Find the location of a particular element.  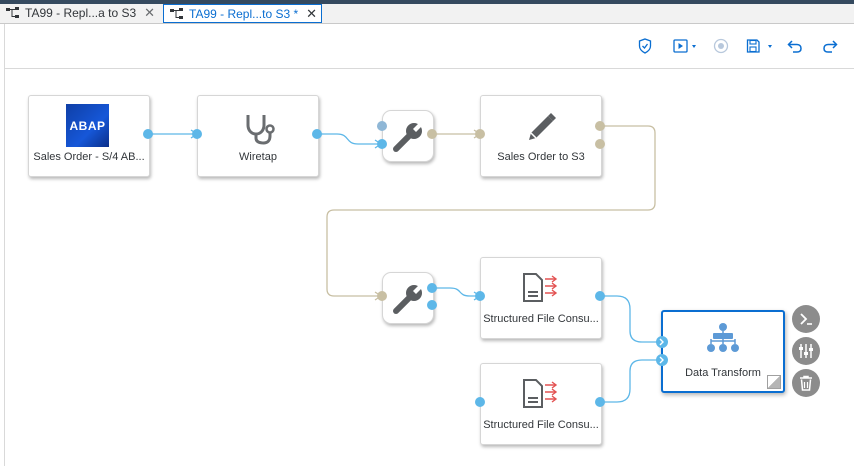

add-output-button is located at coordinates (806, 319).